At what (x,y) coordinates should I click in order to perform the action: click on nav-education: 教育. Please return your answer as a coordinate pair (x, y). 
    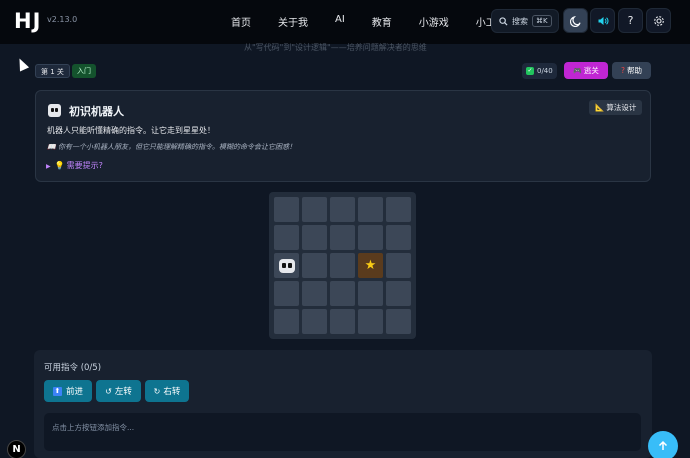
    Looking at the image, I should click on (382, 21).